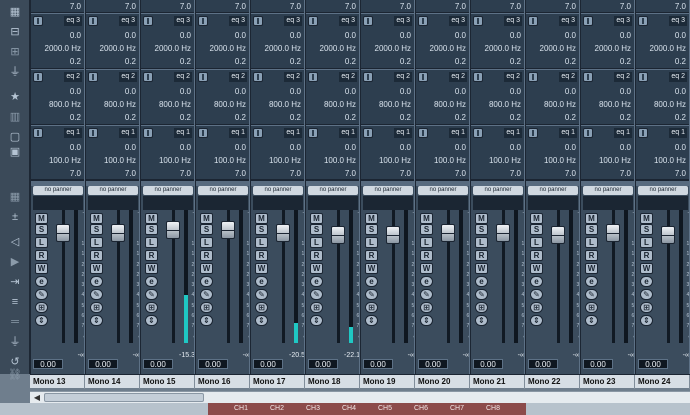 Image resolution: width=690 pixels, height=415 pixels. What do you see at coordinates (552, 382) in the screenshot?
I see `channel-name: Mono 22` at bounding box center [552, 382].